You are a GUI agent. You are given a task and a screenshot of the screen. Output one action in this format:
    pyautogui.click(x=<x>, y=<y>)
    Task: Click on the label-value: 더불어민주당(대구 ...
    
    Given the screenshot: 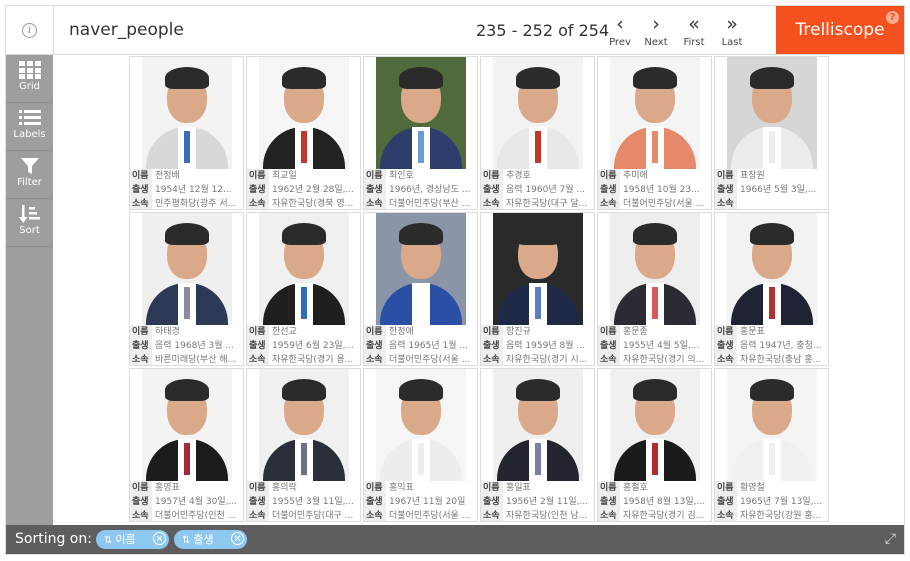 What is the action you would take?
    pyautogui.click(x=313, y=516)
    